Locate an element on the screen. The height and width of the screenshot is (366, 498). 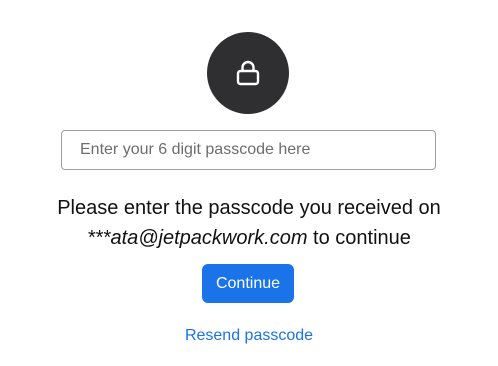
lock-icon is located at coordinates (248, 73).